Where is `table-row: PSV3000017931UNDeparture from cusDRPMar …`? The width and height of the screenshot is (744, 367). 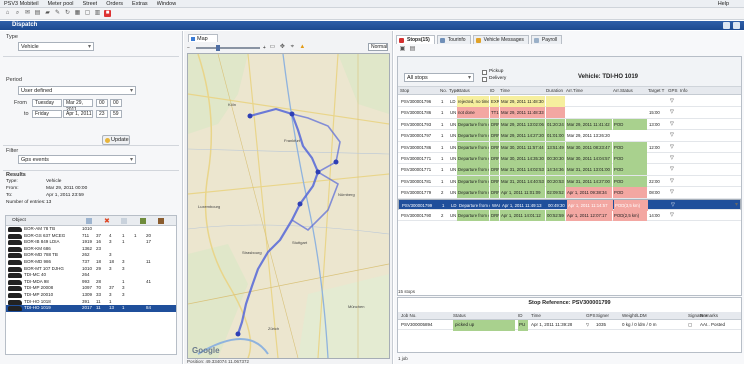
table-row: PSV3000017931UNDeparture from cusDRPMar … is located at coordinates (569, 124).